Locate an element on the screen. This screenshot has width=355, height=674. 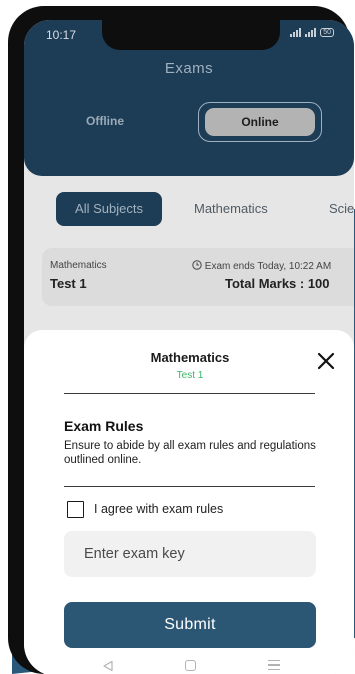
rules-heading: Exam Rules is located at coordinates (104, 426).